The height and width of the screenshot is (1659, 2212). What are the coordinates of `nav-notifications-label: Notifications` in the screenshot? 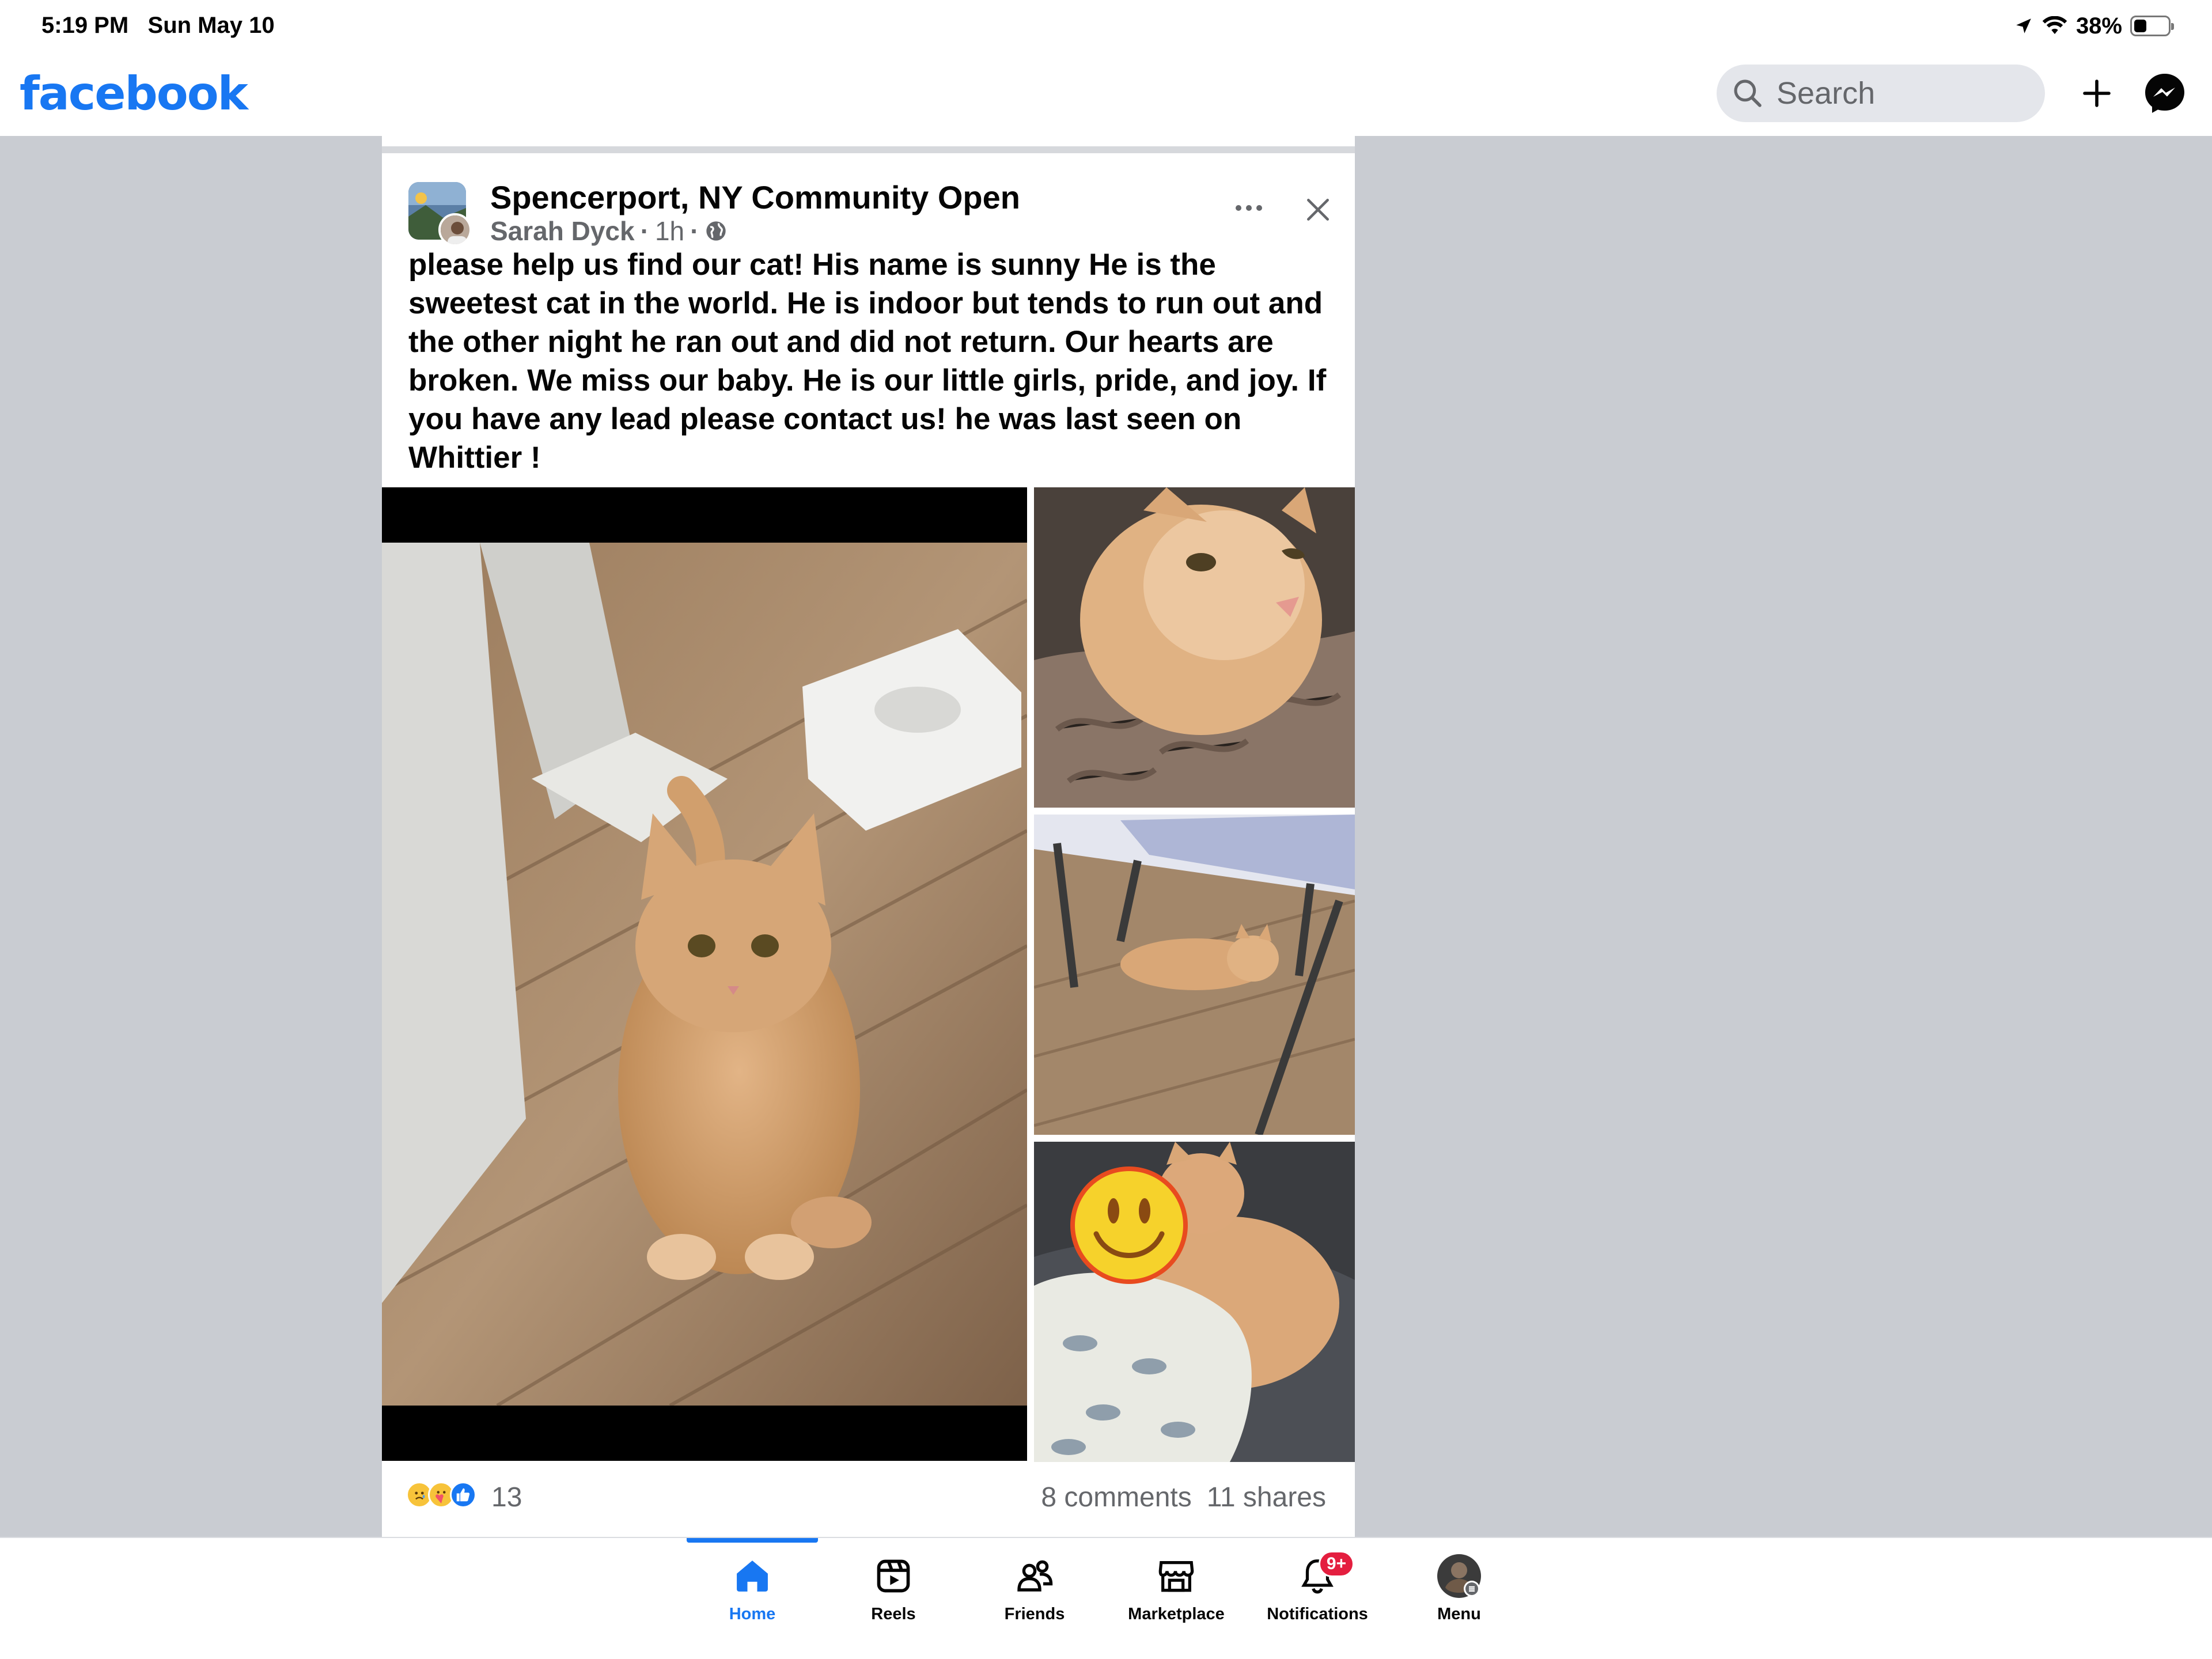 It's located at (1317, 1614).